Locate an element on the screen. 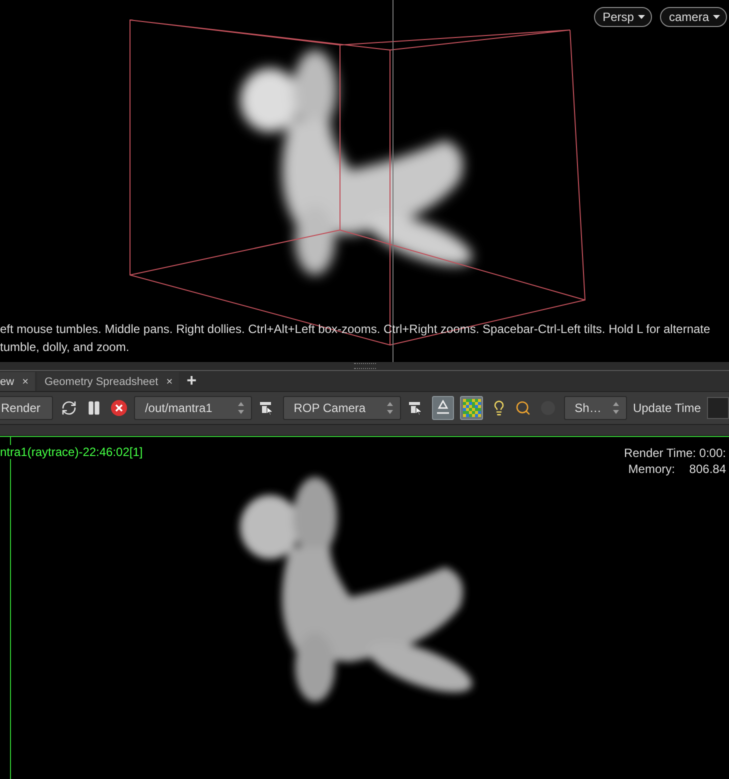 The image size is (729, 779). view-menu-button: Persp is located at coordinates (623, 17).